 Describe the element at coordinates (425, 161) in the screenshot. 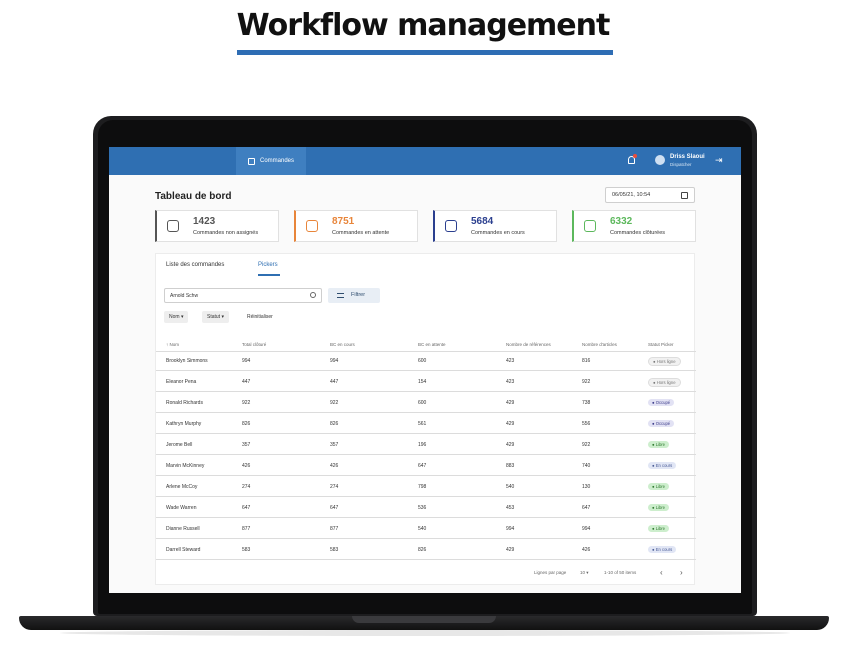

I see `top-navbar: Commandes Driss Slaoui Dispatcher ⇥` at that location.